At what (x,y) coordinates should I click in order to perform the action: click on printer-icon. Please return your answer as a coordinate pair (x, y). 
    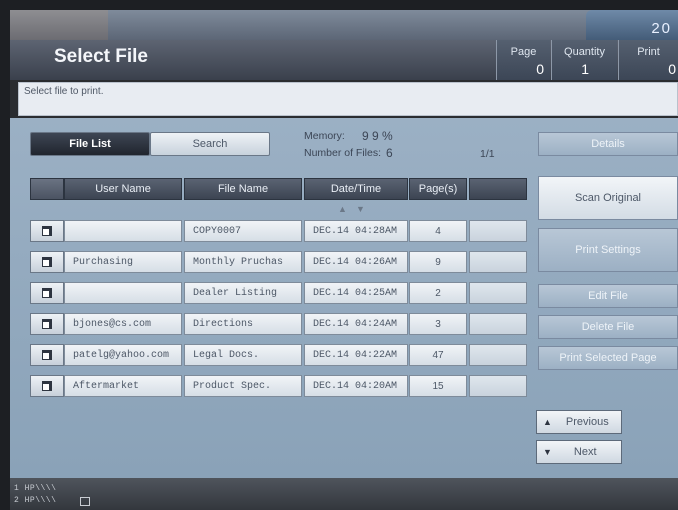
    Looking at the image, I should click on (85, 501).